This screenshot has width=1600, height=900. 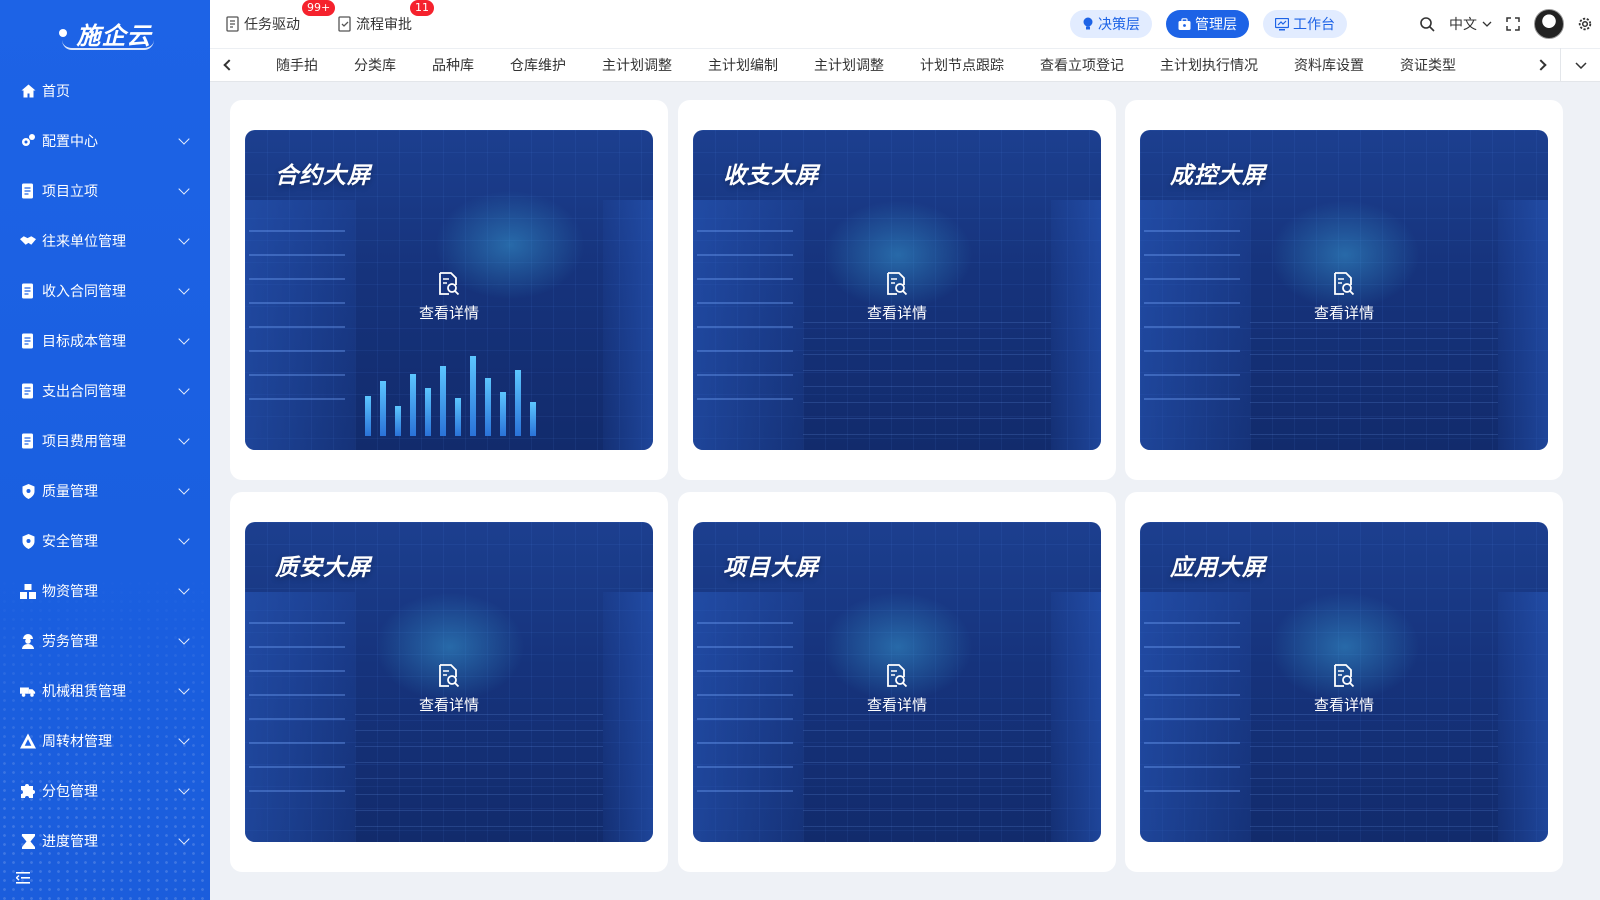 What do you see at coordinates (105, 341) in the screenshot?
I see `sidebar-item-5: 目标成本管理` at bounding box center [105, 341].